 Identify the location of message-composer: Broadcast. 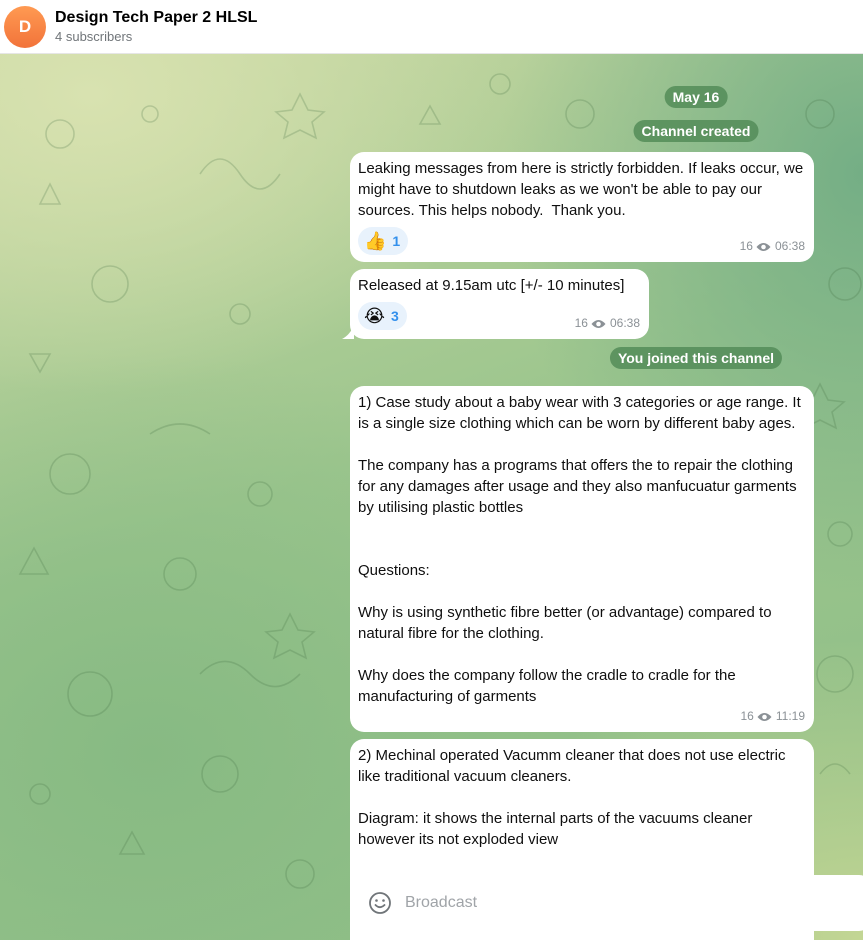
(608, 903).